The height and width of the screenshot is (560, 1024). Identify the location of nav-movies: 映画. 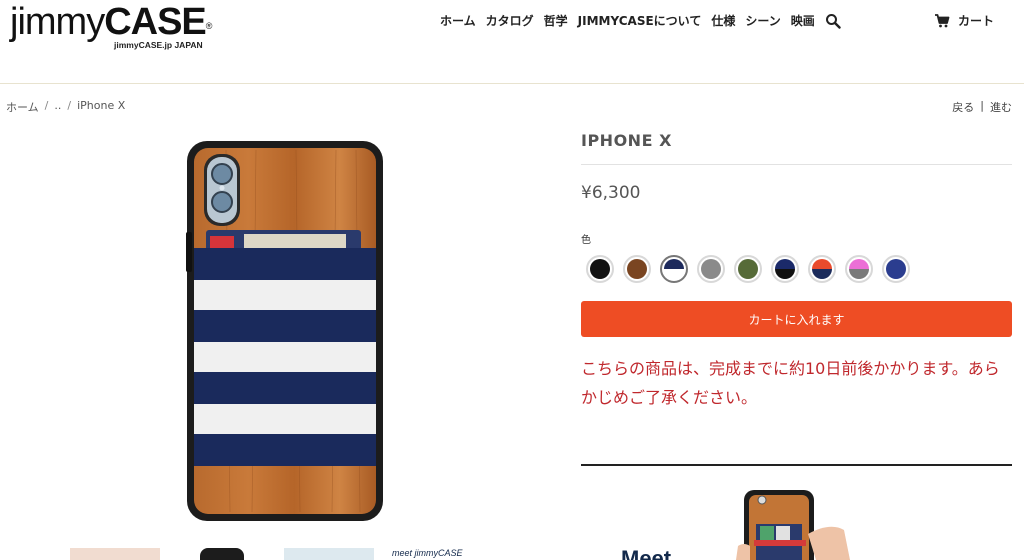
(803, 20).